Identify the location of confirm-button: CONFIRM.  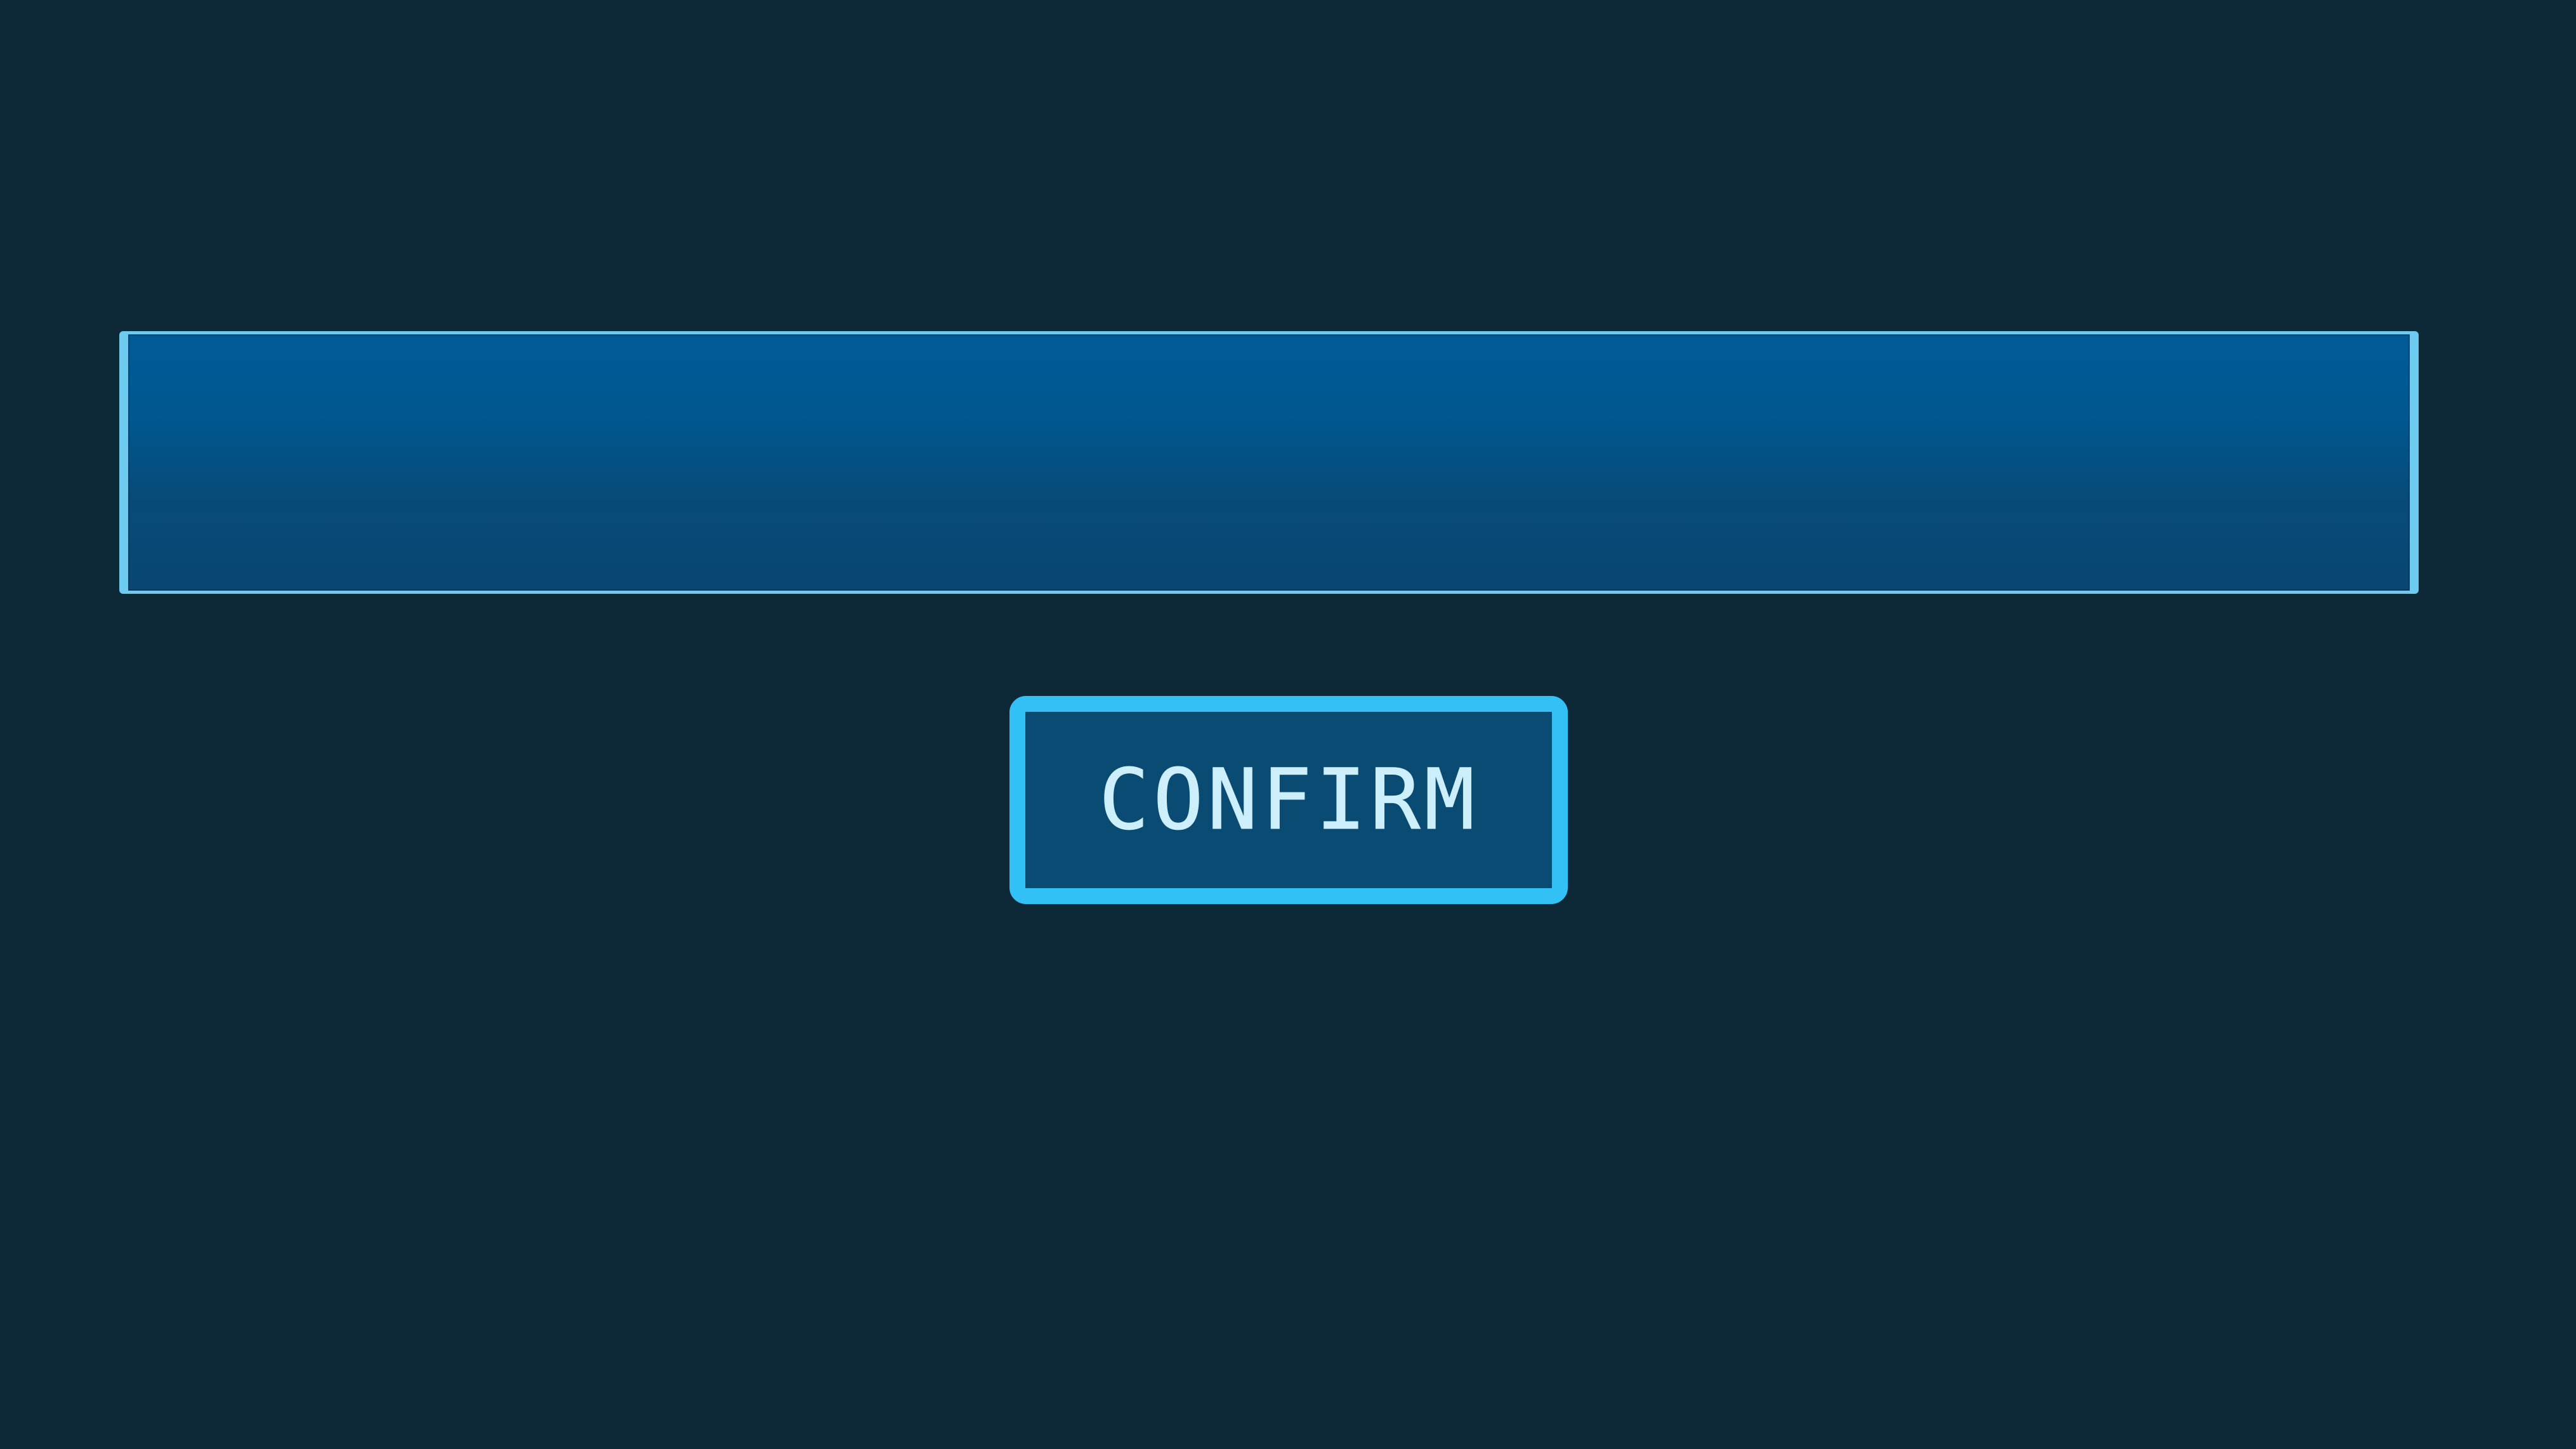
(1288, 800).